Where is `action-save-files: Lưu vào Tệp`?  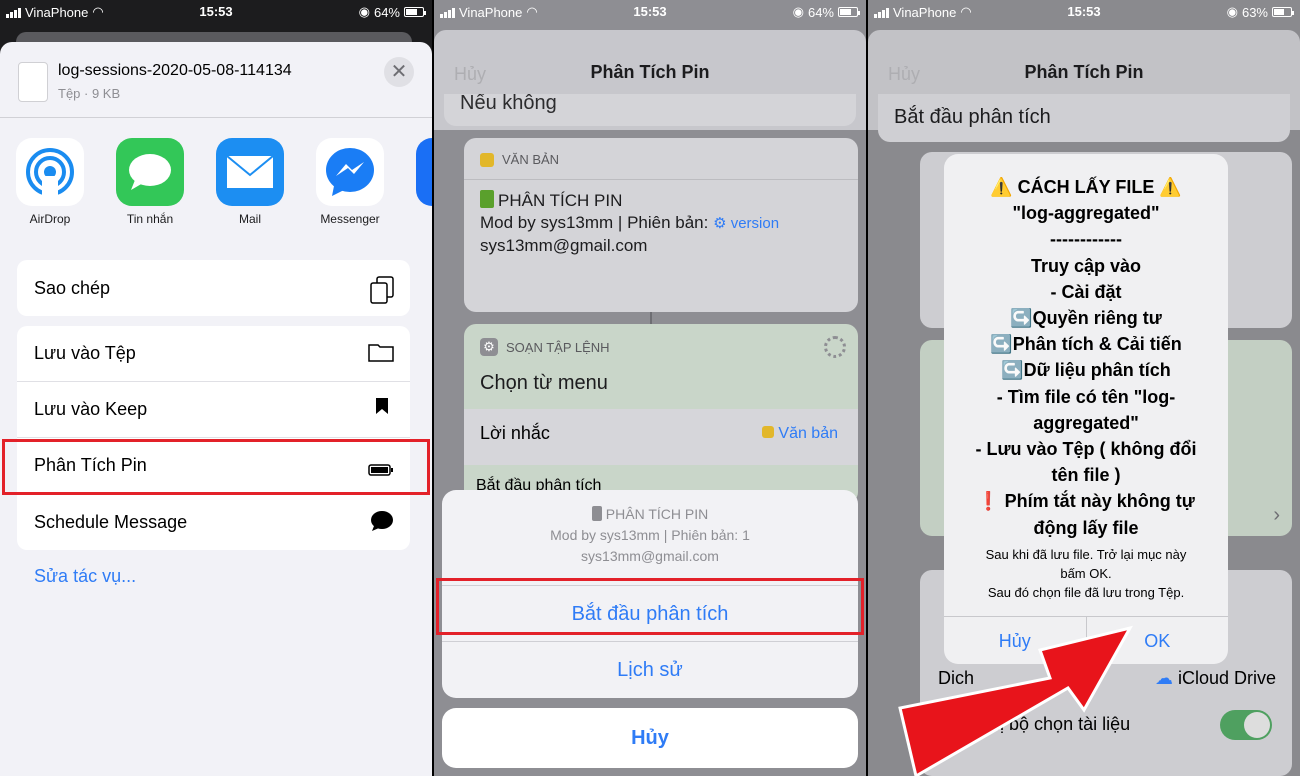 action-save-files: Lưu vào Tệp is located at coordinates (213, 354).